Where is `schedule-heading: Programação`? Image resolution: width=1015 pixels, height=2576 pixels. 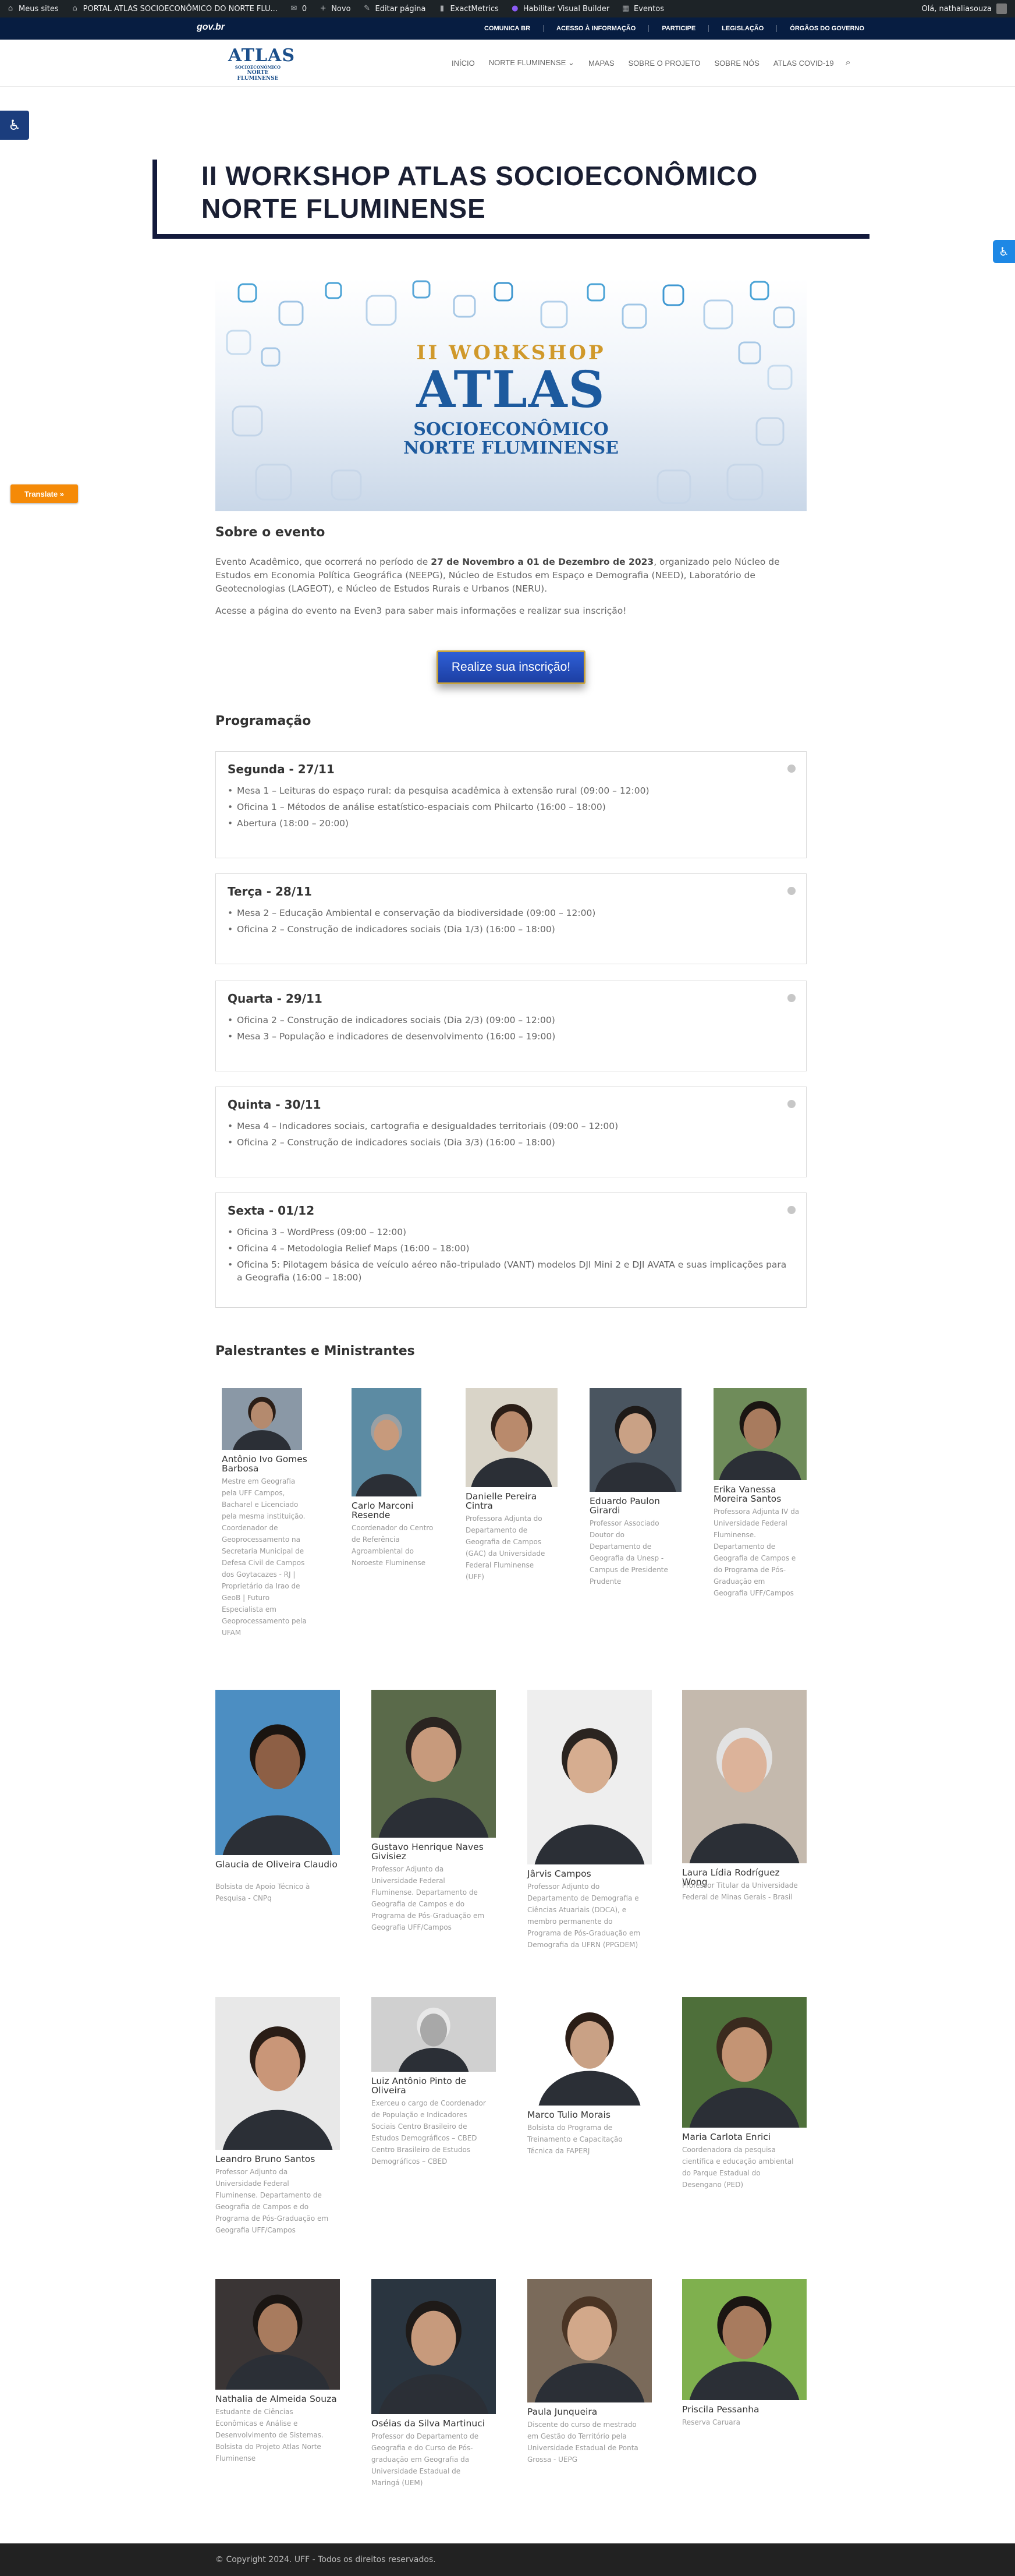
schedule-heading: Programação is located at coordinates (263, 721).